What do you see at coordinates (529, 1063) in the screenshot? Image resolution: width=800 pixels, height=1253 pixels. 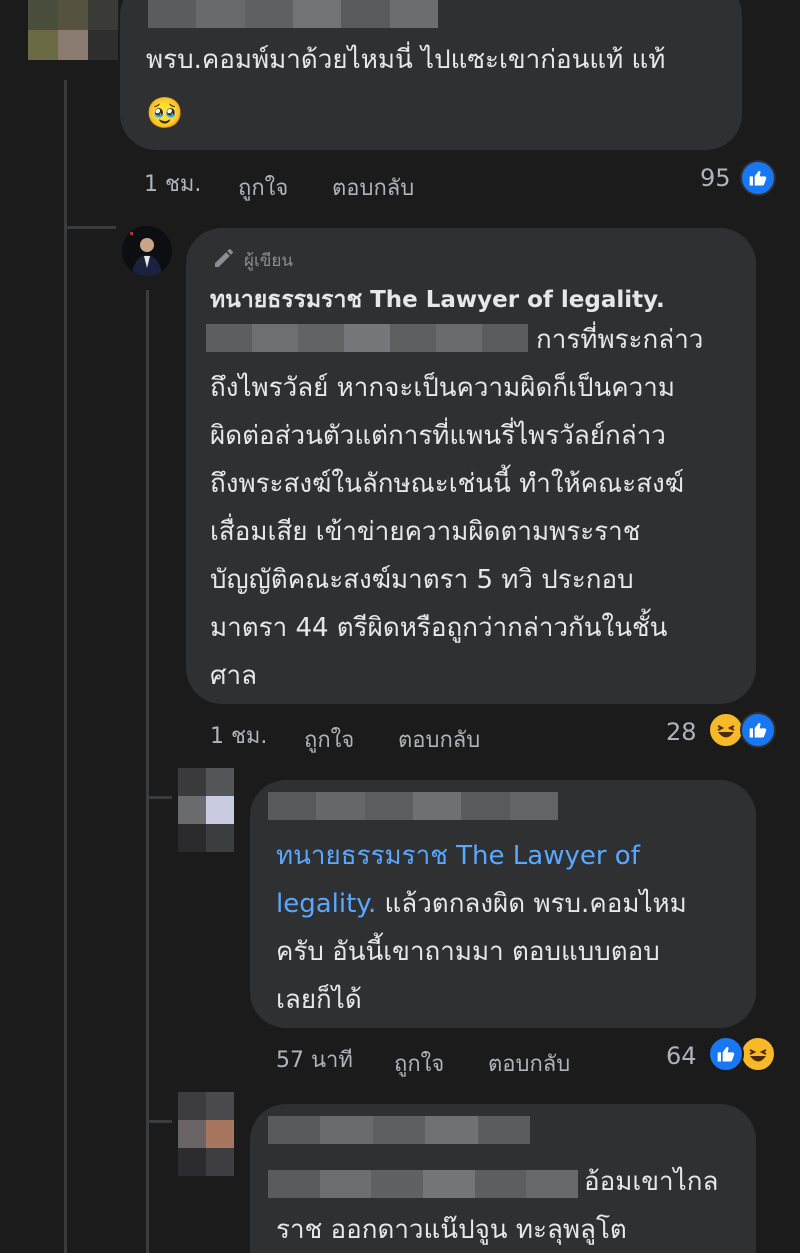 I see `reply-2-reply-button: ตอบกลับ` at bounding box center [529, 1063].